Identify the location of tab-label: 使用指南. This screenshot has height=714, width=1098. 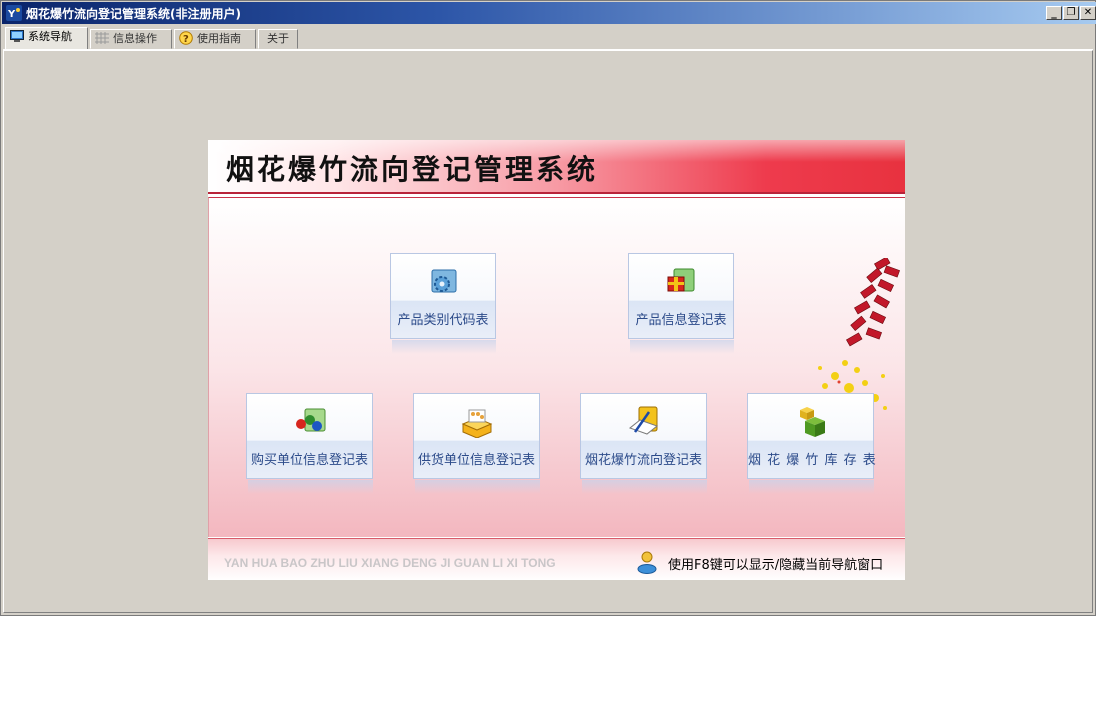
(219, 38).